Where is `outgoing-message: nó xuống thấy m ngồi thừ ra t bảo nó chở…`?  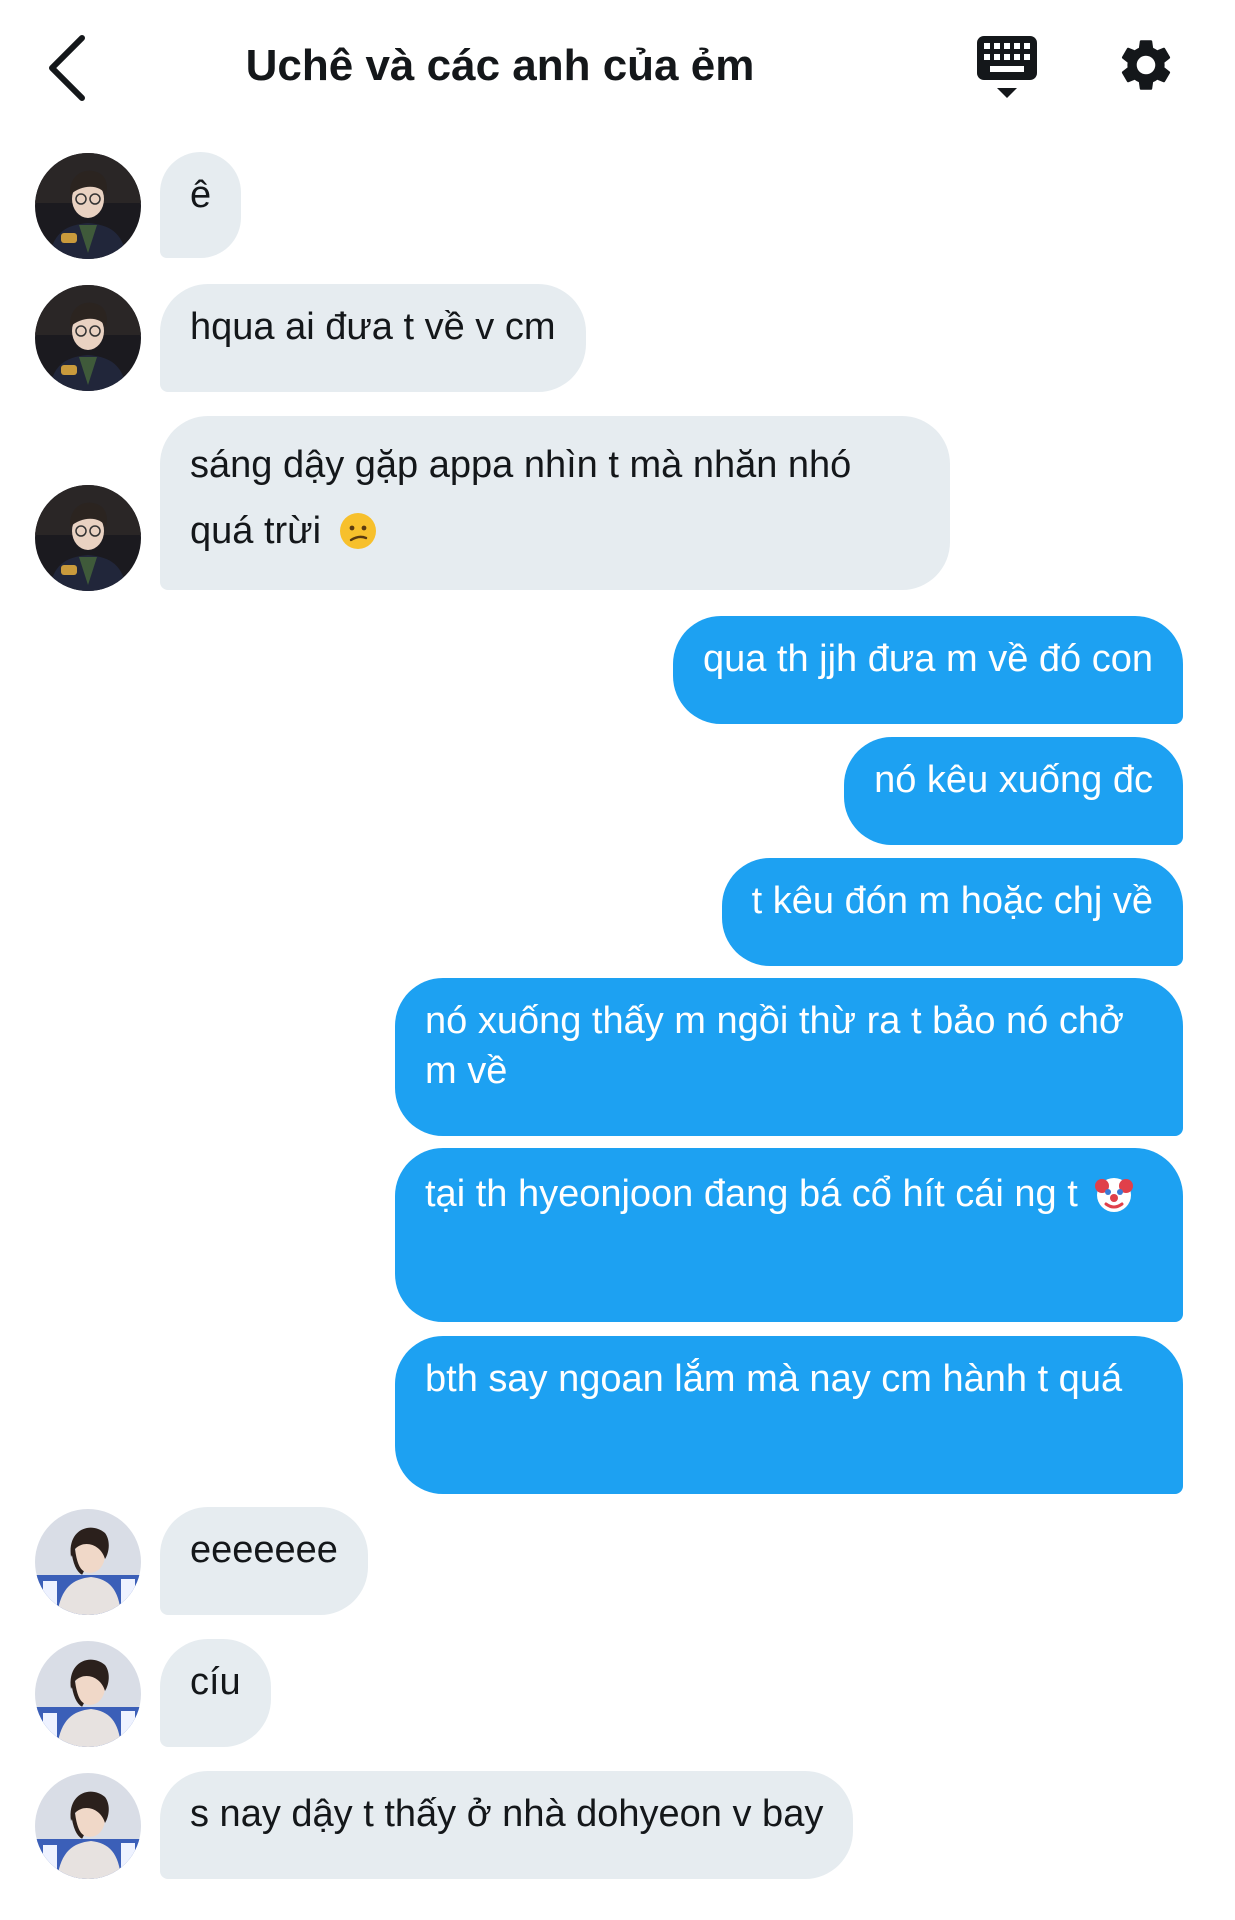
outgoing-message: nó xuống thấy m ngồi thừ ra t bảo nó chở… is located at coordinates (789, 1057).